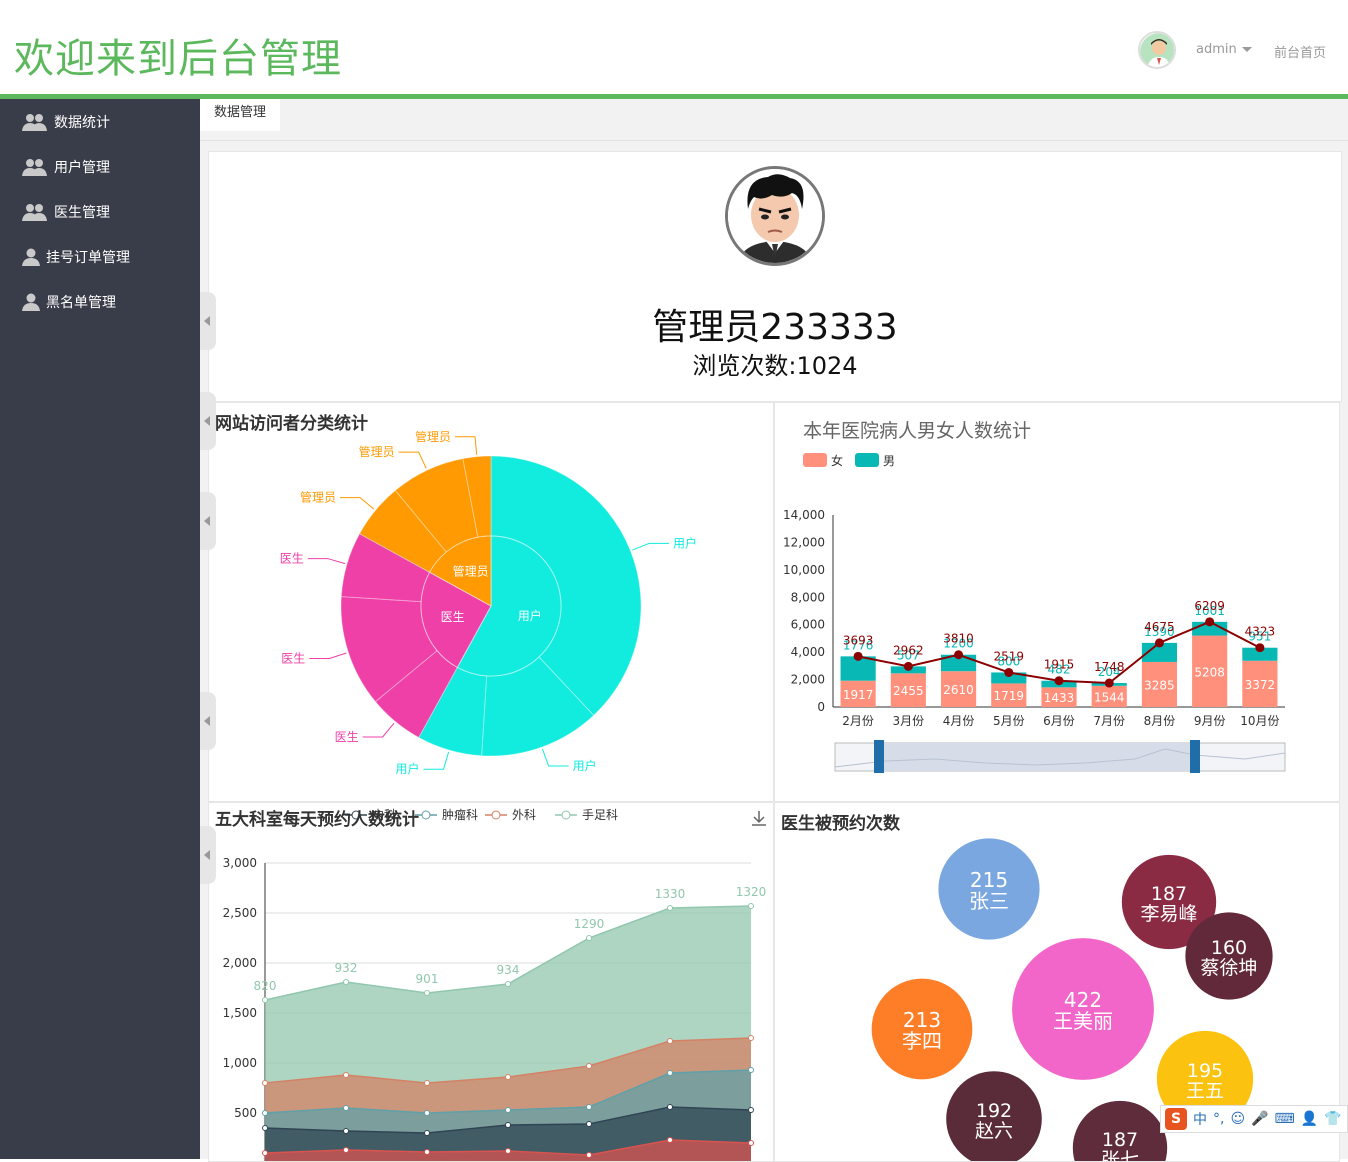 Image resolution: width=1348 pixels, height=1162 pixels. Describe the element at coordinates (858, 695) in the screenshot. I see `bar-label-female: 1917` at that location.